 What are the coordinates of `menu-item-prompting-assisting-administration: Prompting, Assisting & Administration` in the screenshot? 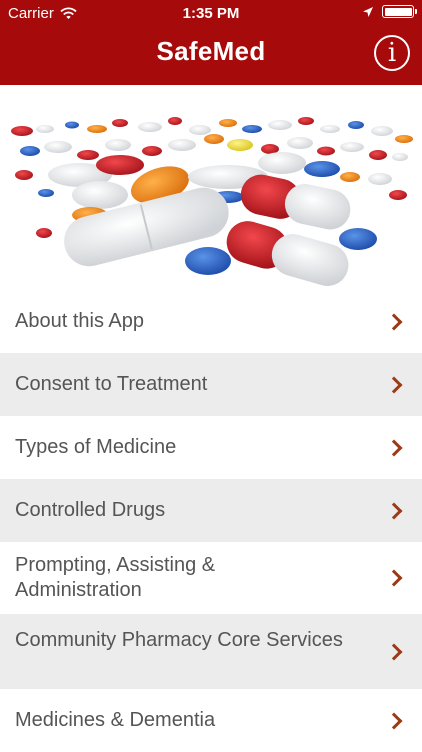 It's located at (211, 578).